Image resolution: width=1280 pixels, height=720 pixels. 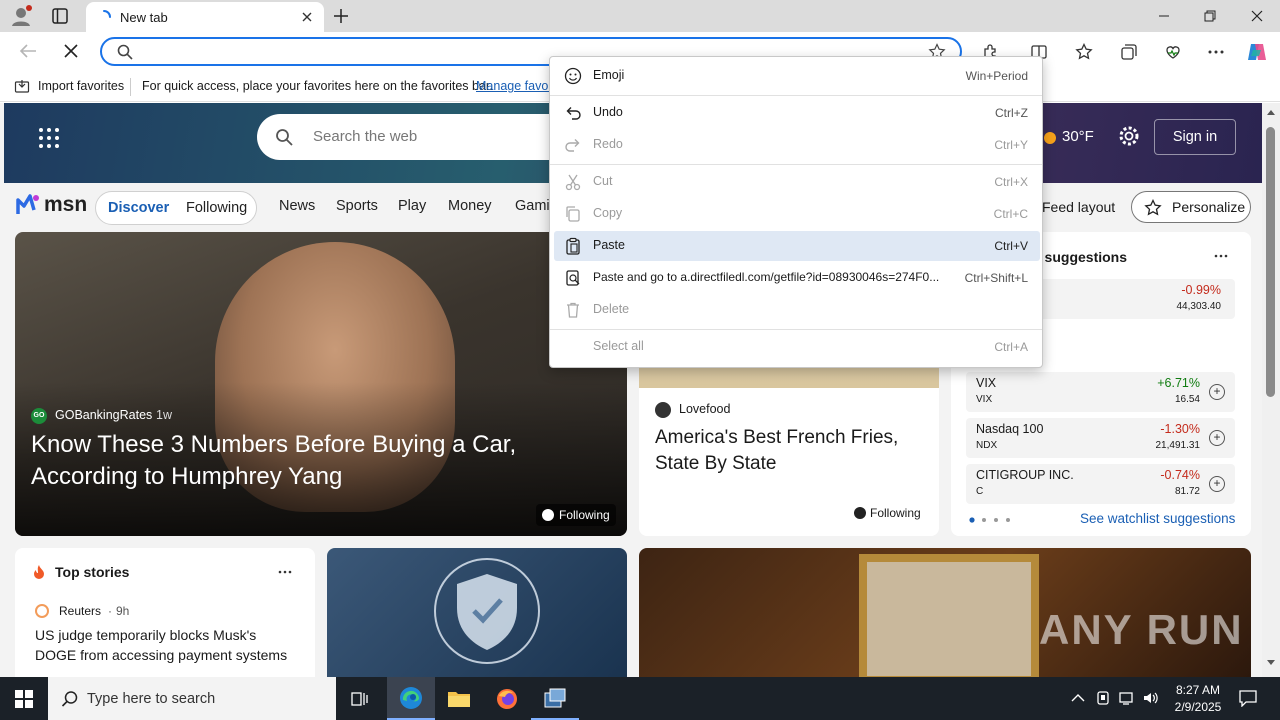 What do you see at coordinates (797, 246) in the screenshot?
I see `menu-item-paste: Paste Ctrl+V` at bounding box center [797, 246].